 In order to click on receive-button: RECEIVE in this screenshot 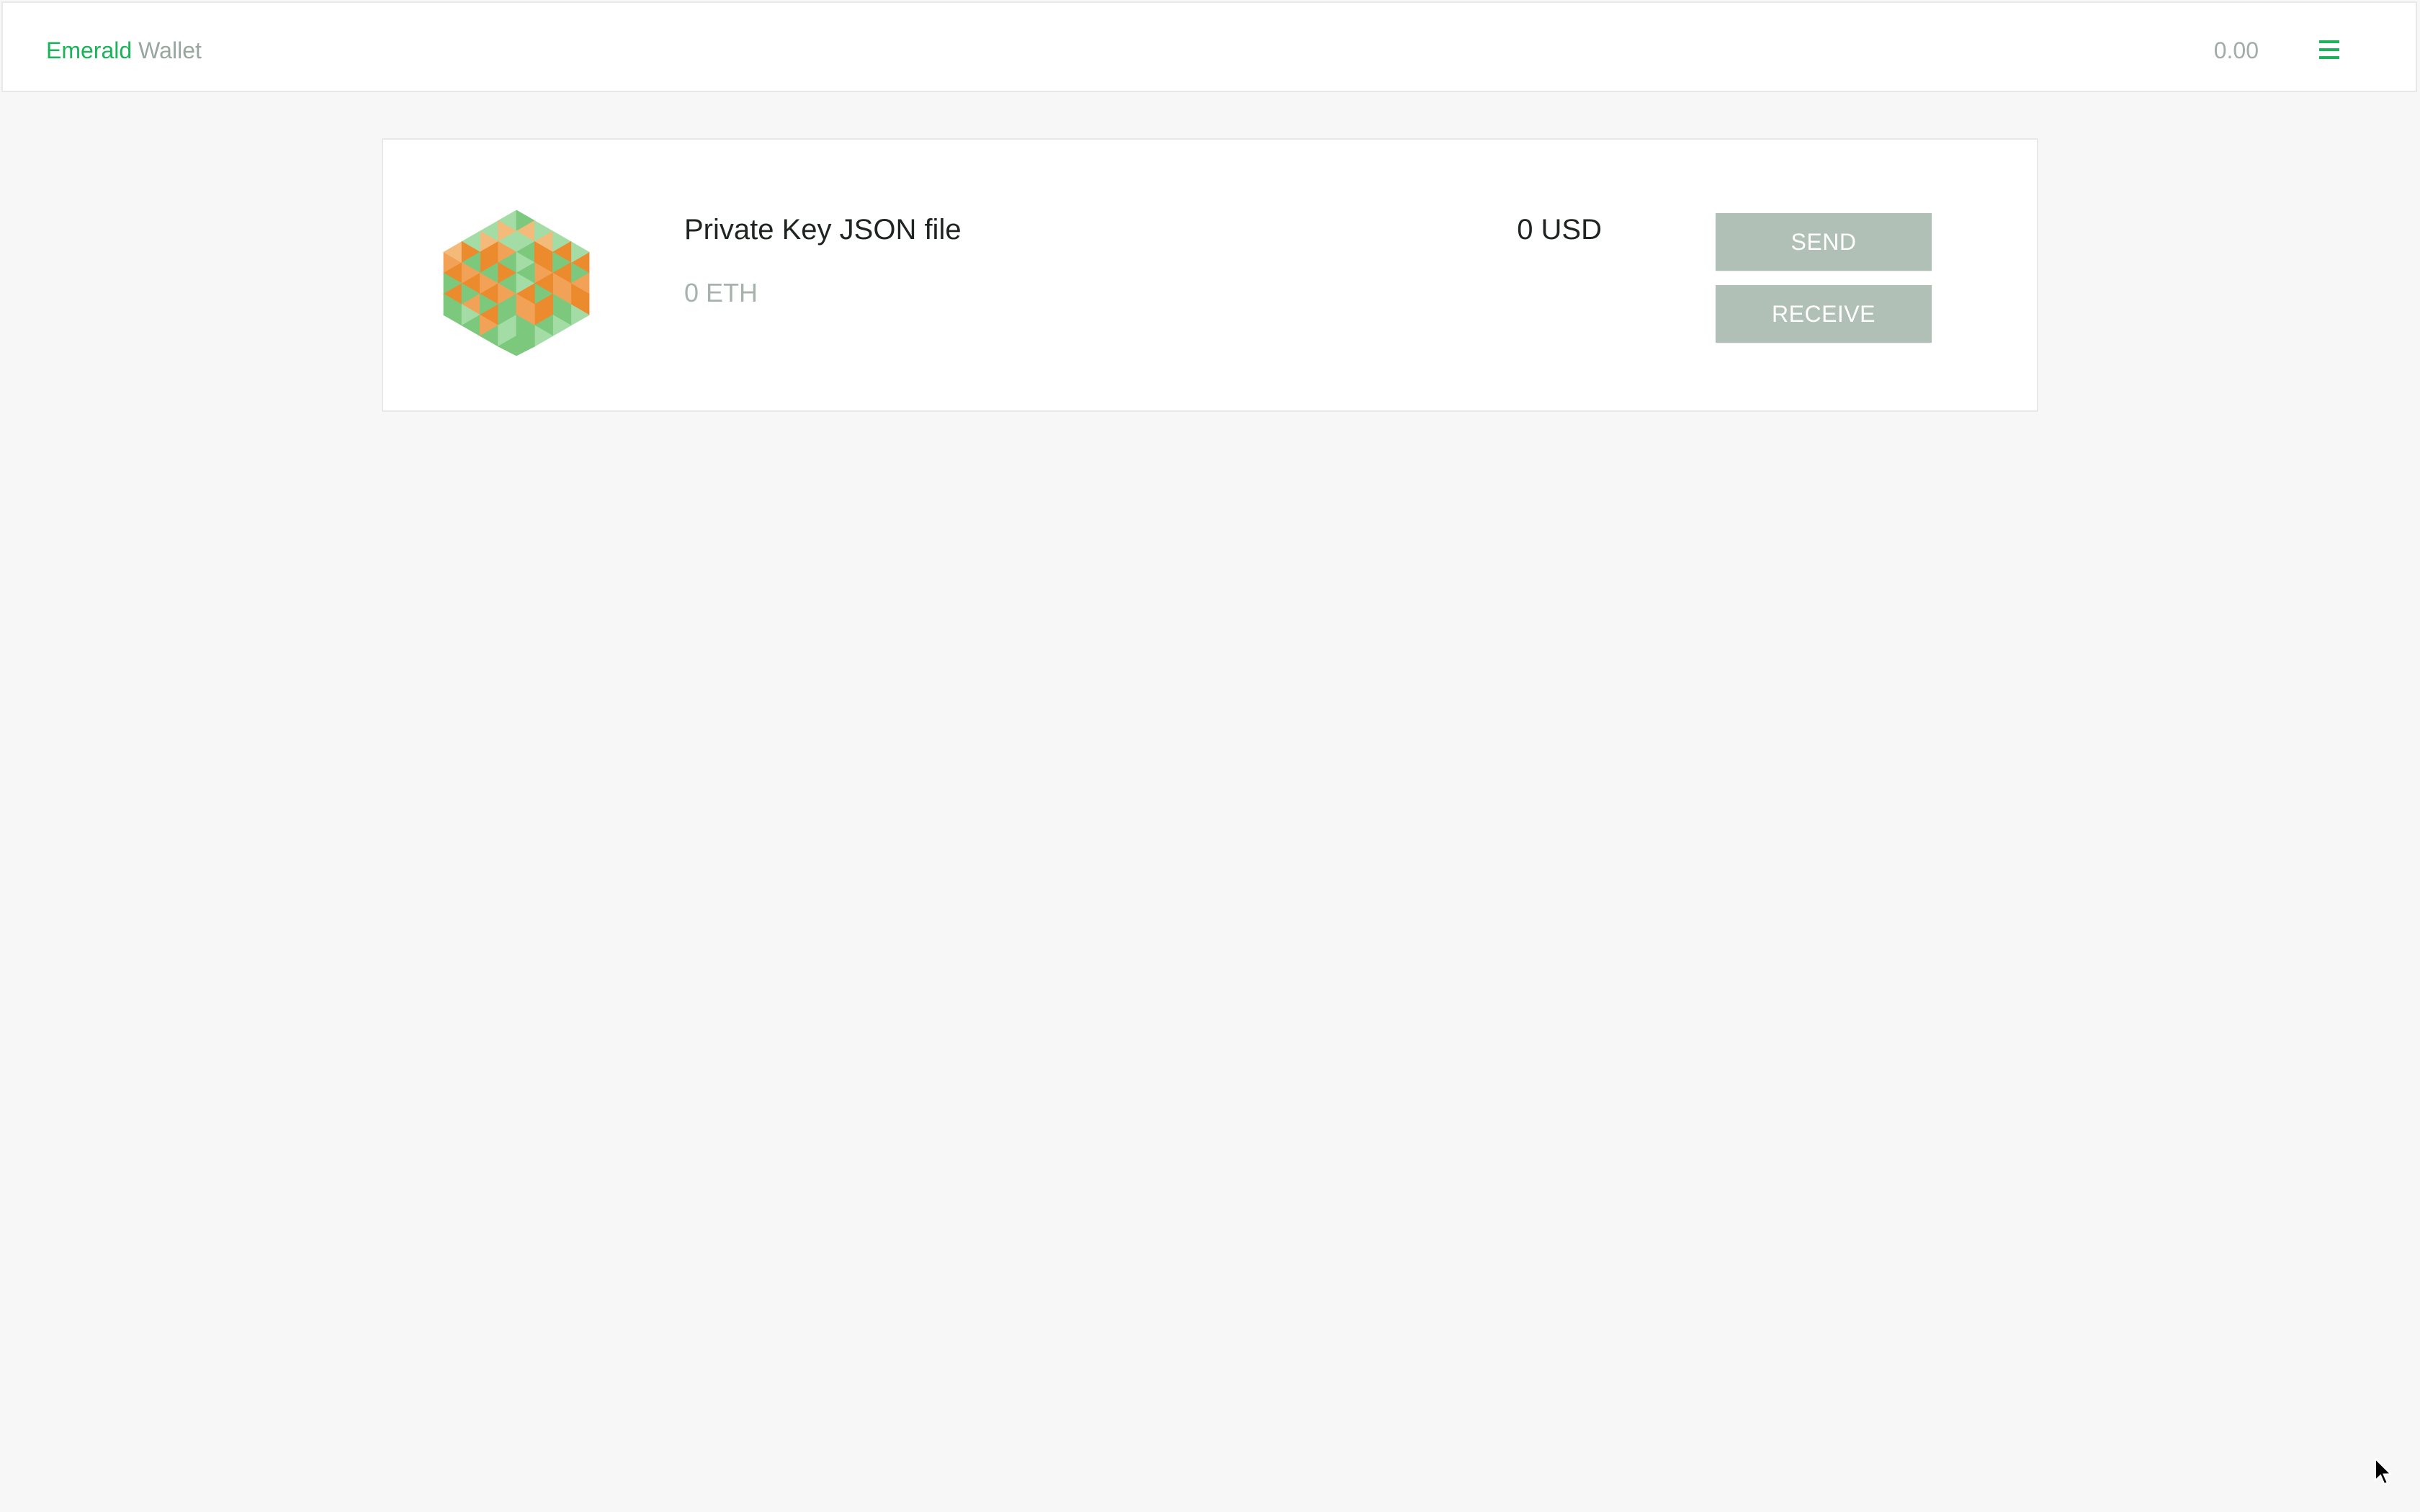, I will do `click(1824, 314)`.